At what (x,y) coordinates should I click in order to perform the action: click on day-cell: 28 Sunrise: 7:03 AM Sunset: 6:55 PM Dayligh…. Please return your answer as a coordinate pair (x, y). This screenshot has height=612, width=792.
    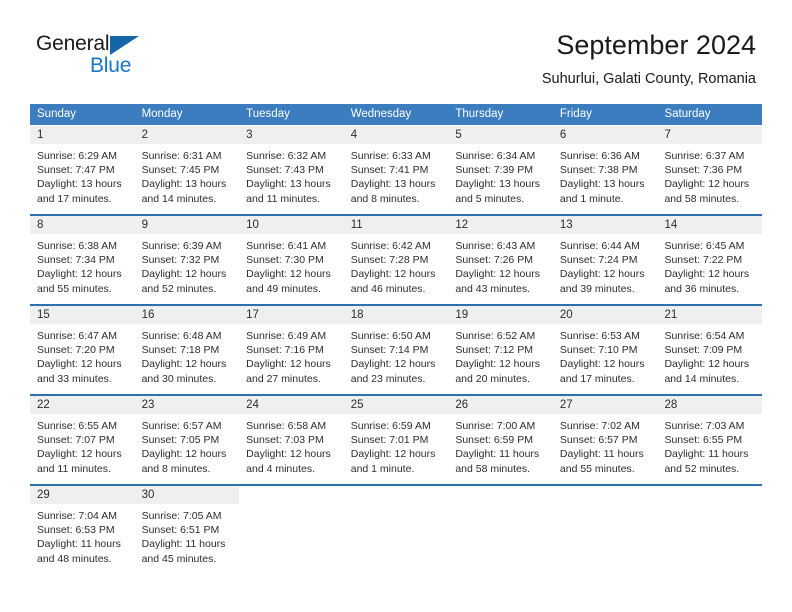
    Looking at the image, I should click on (710, 440).